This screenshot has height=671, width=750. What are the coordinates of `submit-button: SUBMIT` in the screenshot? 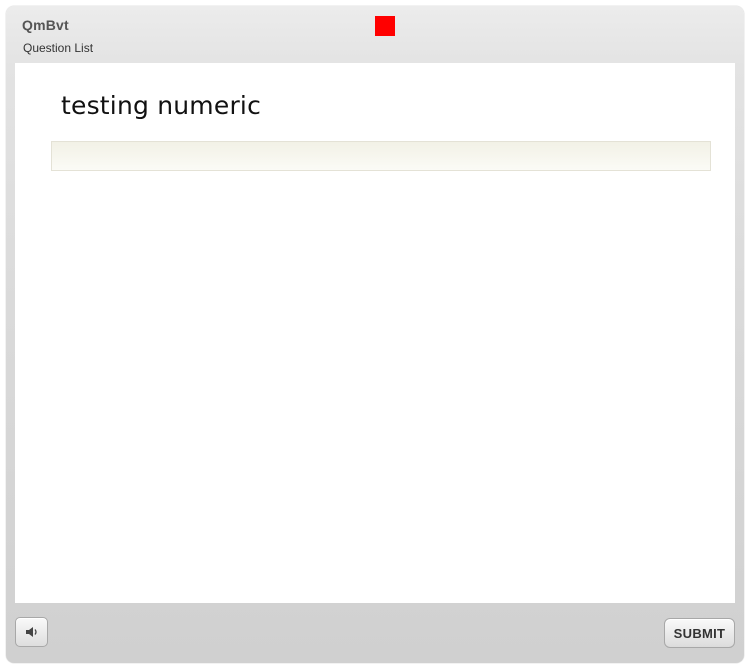 It's located at (699, 633).